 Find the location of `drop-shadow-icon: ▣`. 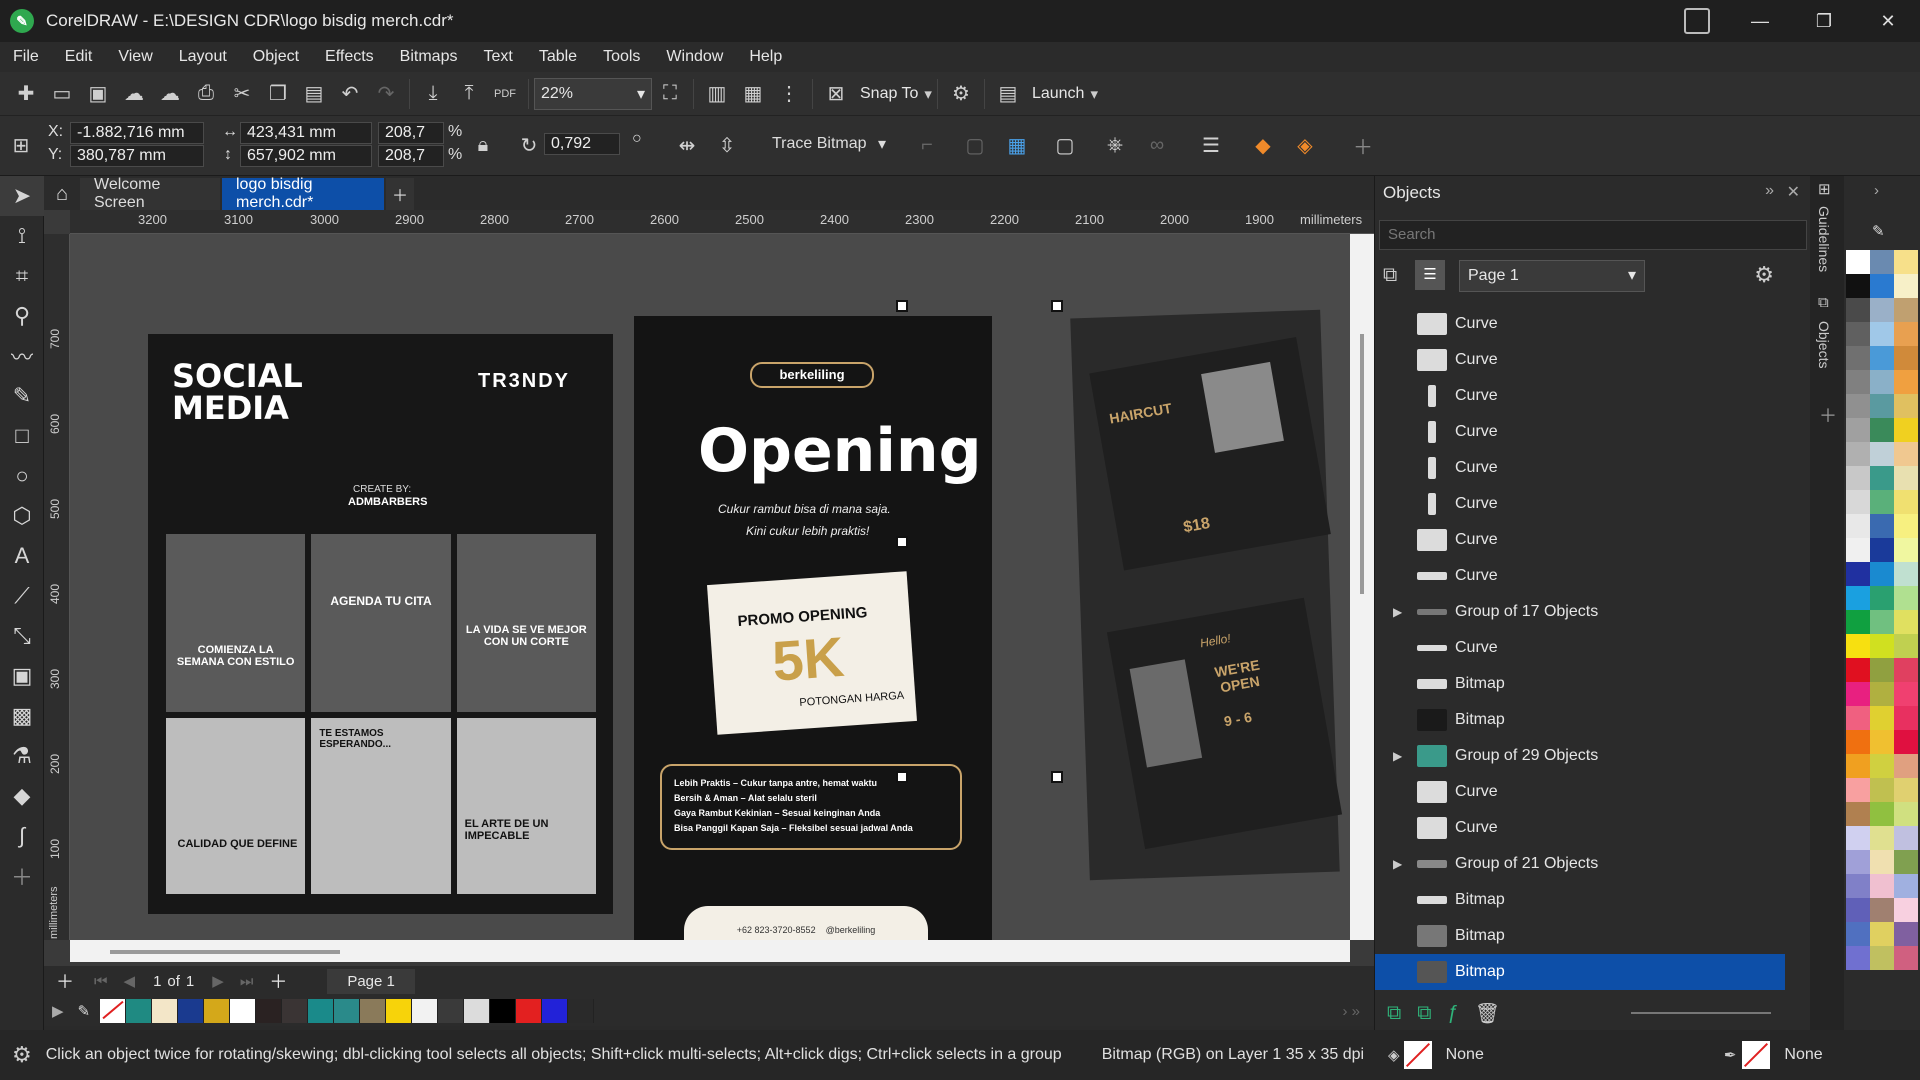

drop-shadow-icon: ▣ is located at coordinates (22, 676).